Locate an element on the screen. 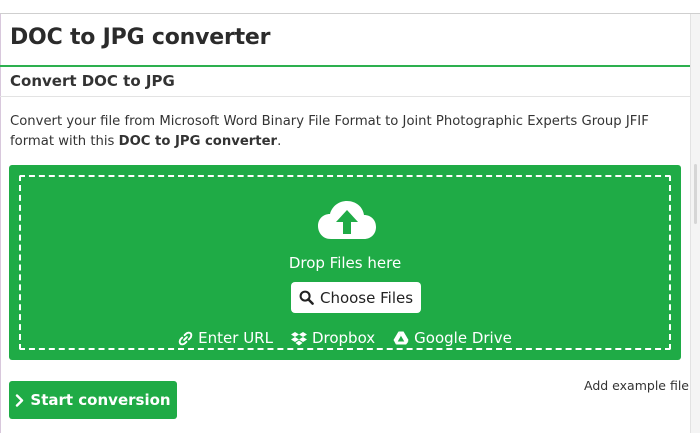 The width and height of the screenshot is (700, 433). upload-sources: Enter URL Dropbox Google Drive is located at coordinates (345, 338).